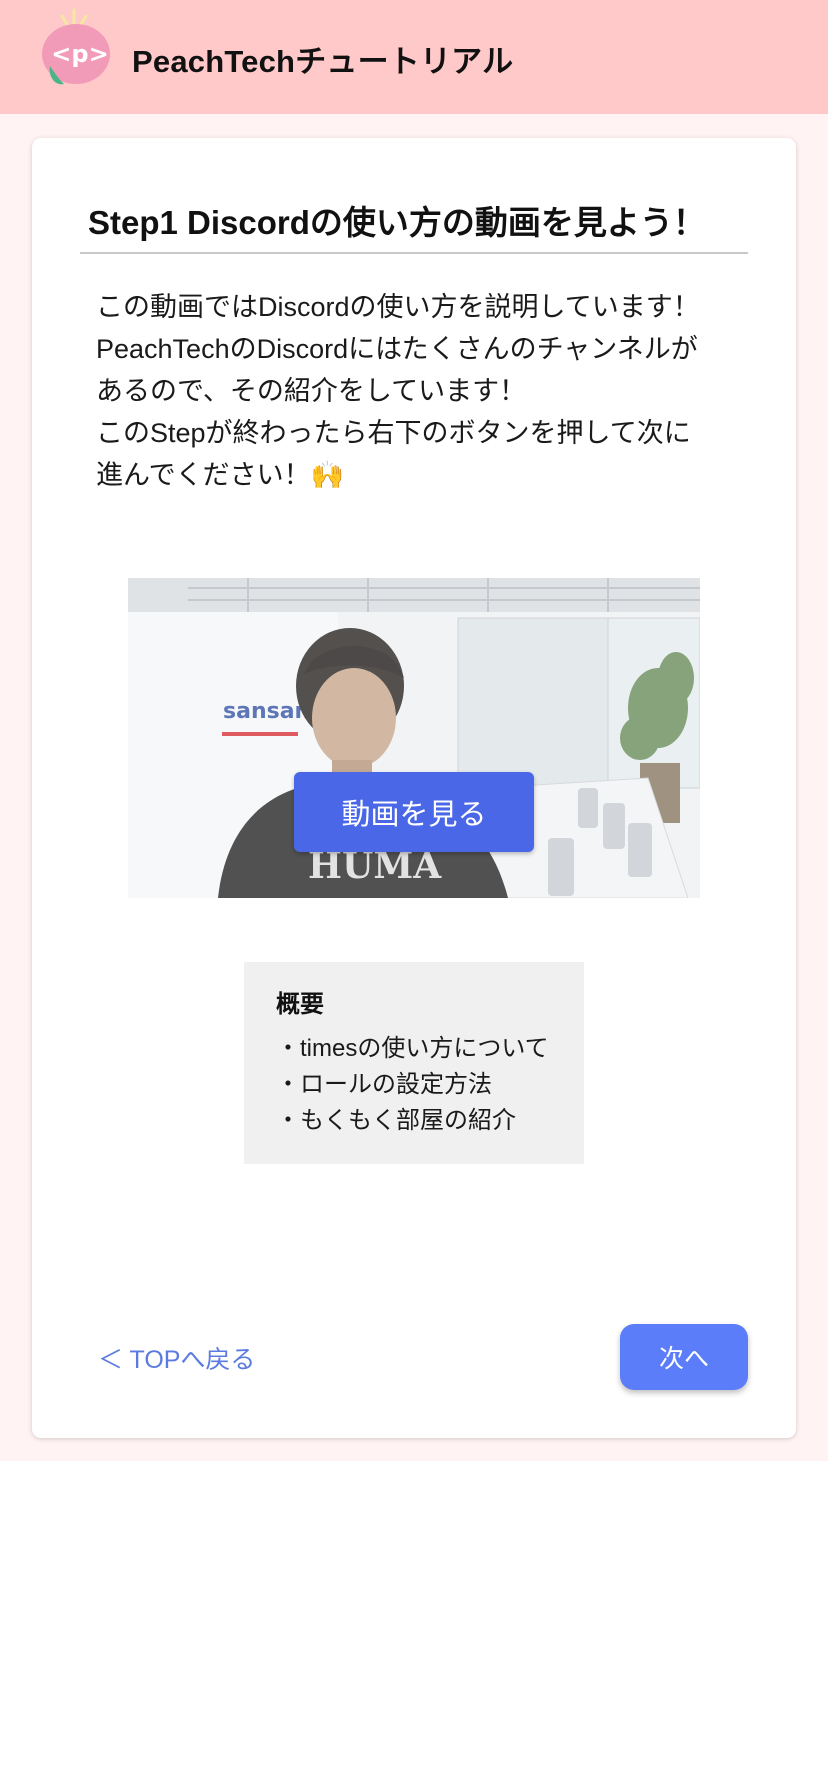 The image size is (828, 1792). Describe the element at coordinates (393, 433) in the screenshot. I see `intro-line: このStepが終わったら右下のボタンを押して次に` at that location.